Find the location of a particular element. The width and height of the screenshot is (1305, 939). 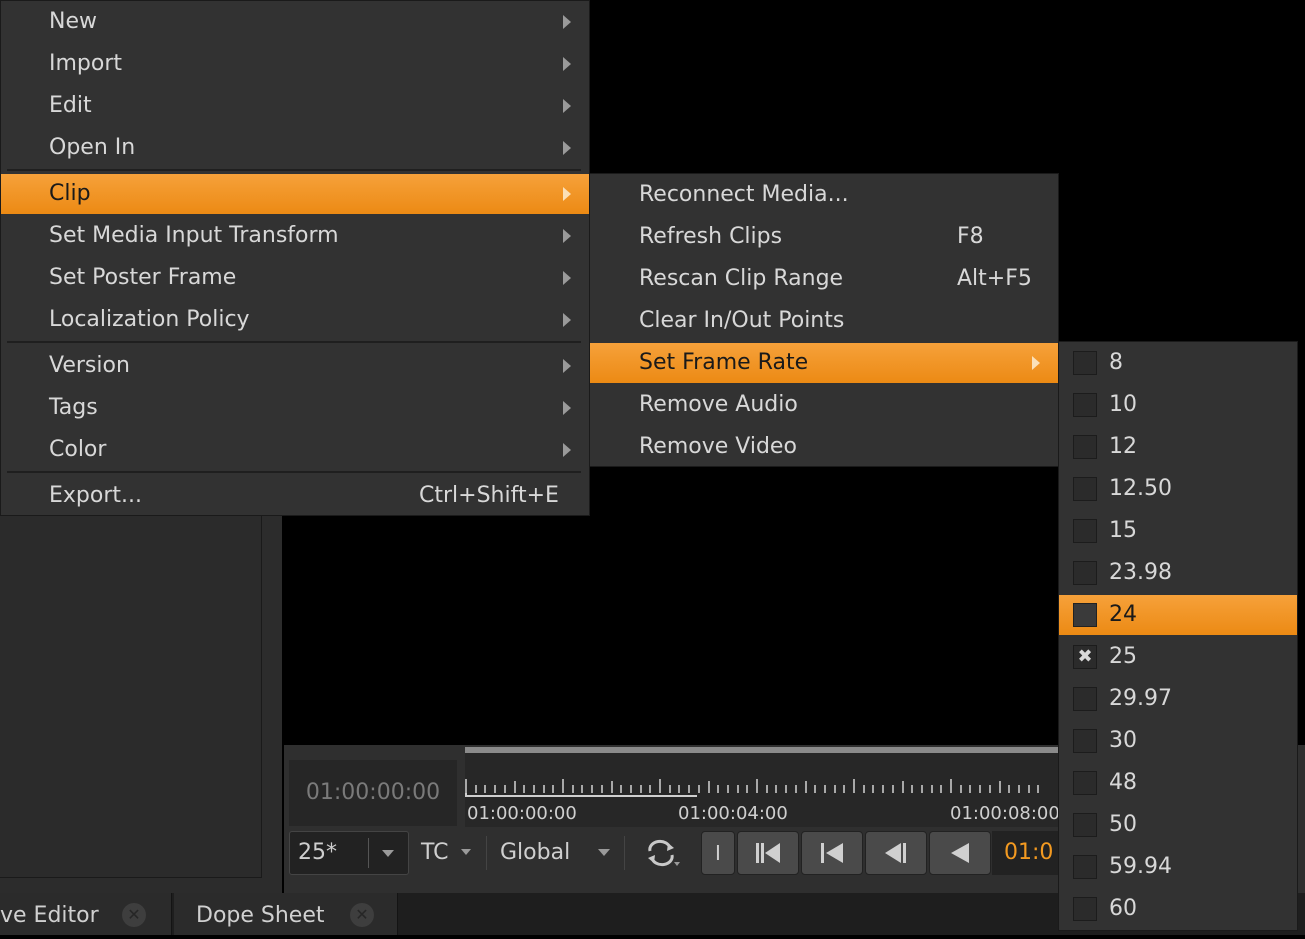

menu-item-remove-video: Remove Video is located at coordinates (824, 447).